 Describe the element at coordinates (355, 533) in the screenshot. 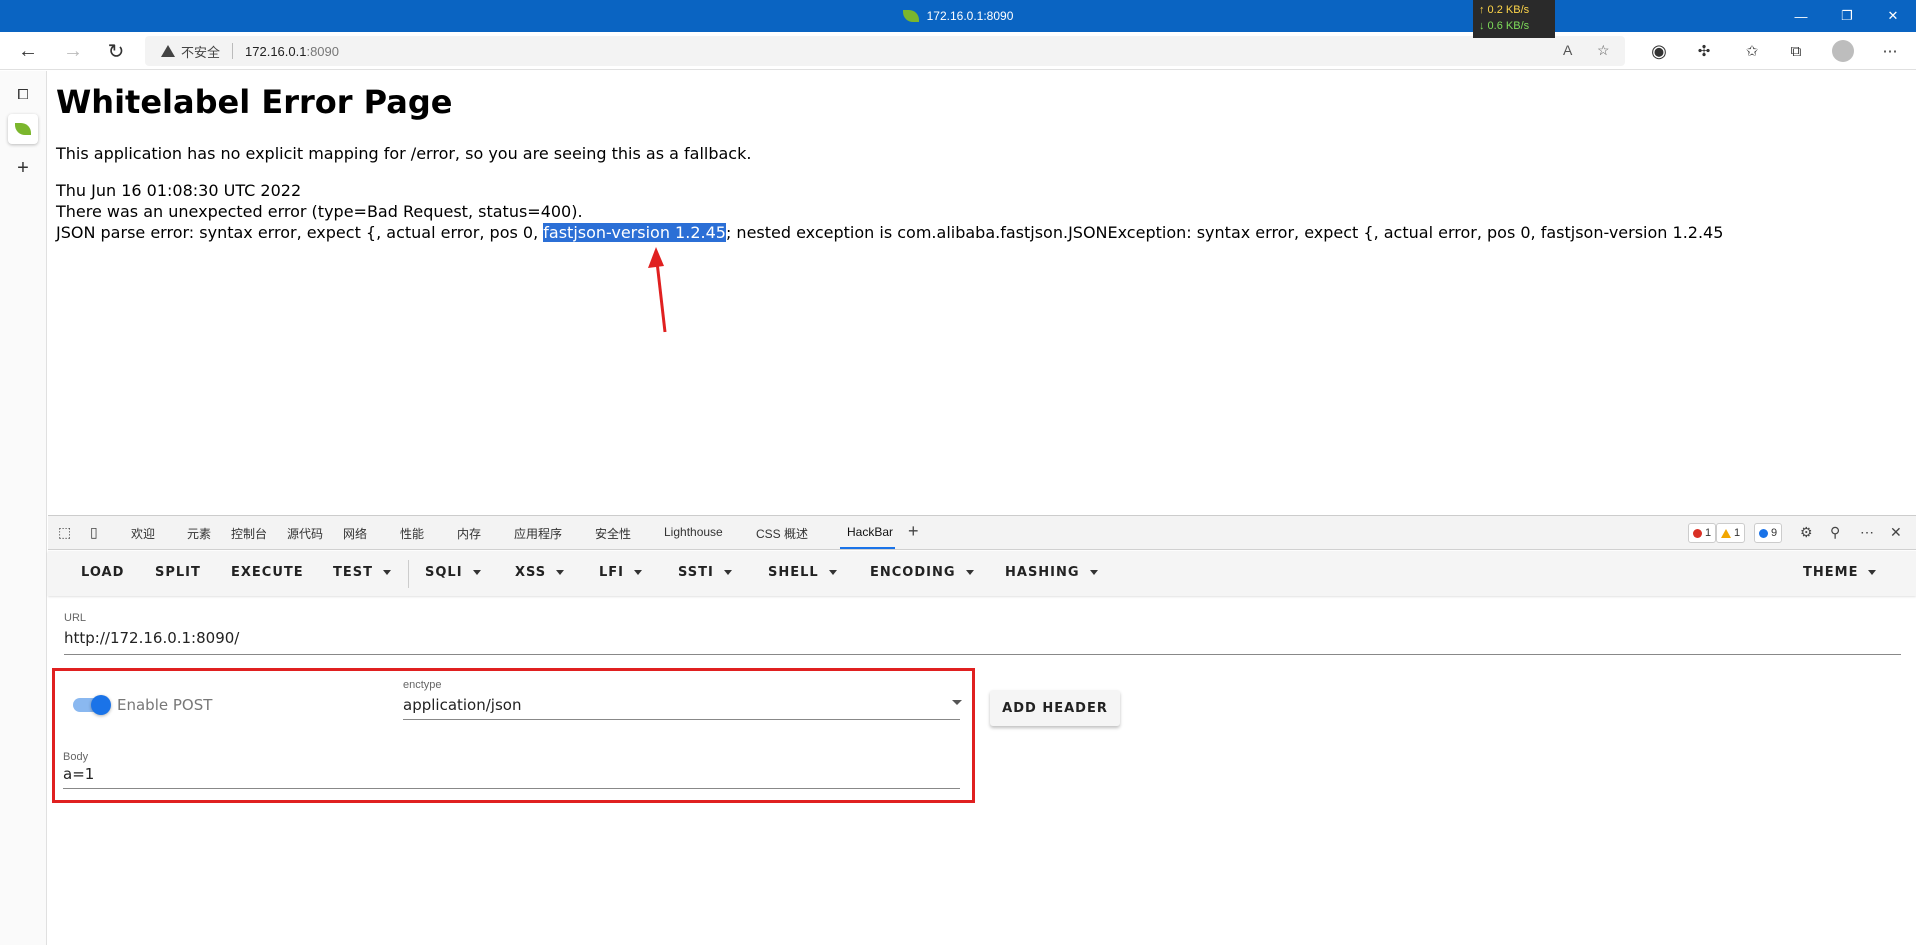

I see `devtools-tab-network: 网络` at that location.